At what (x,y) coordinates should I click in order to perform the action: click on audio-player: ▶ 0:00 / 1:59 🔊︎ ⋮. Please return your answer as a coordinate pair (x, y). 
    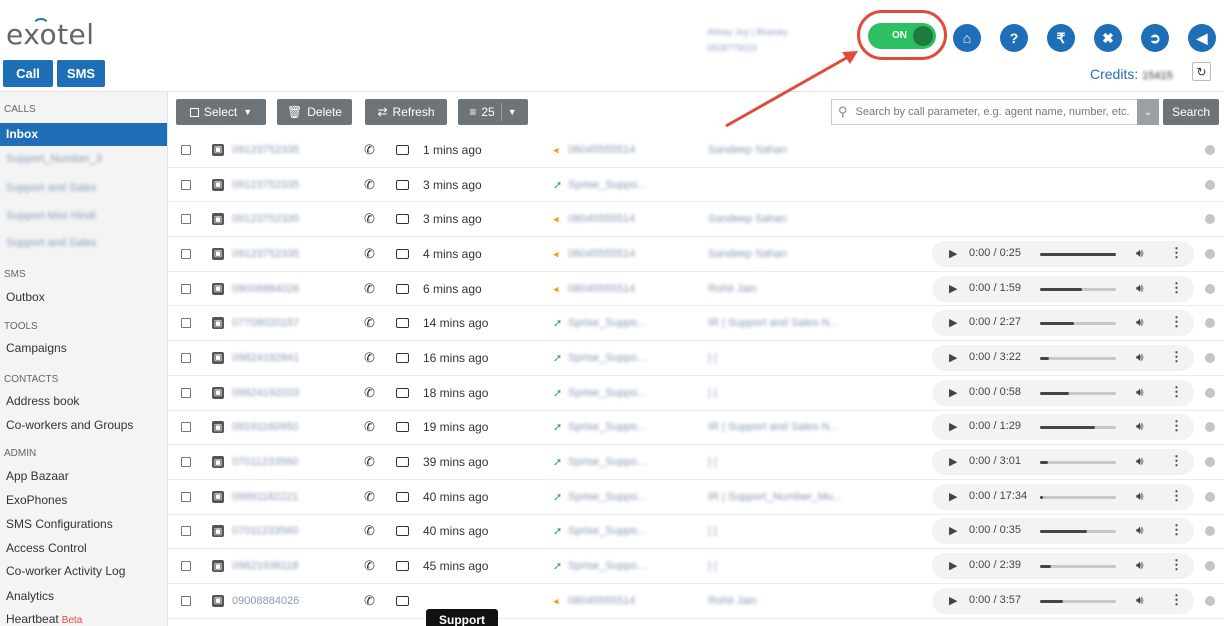
    Looking at the image, I should click on (1063, 288).